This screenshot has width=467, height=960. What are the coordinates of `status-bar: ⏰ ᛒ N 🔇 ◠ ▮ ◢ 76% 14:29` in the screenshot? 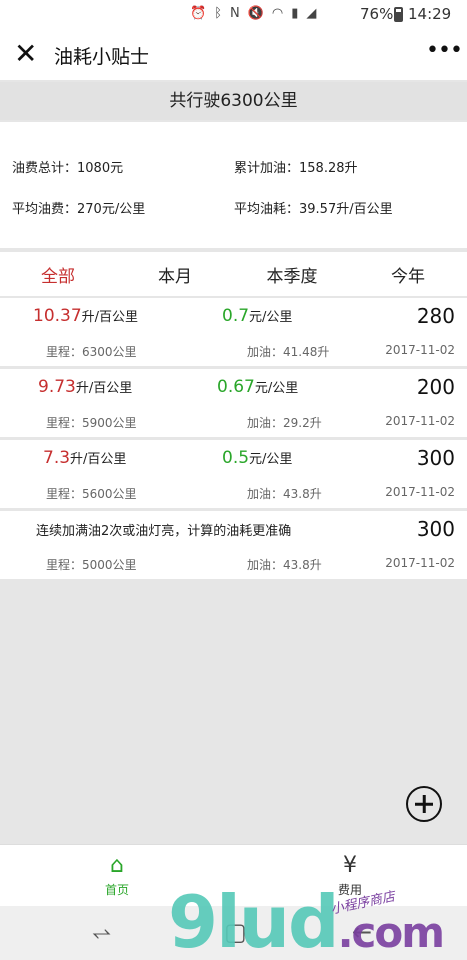 It's located at (233, 15).